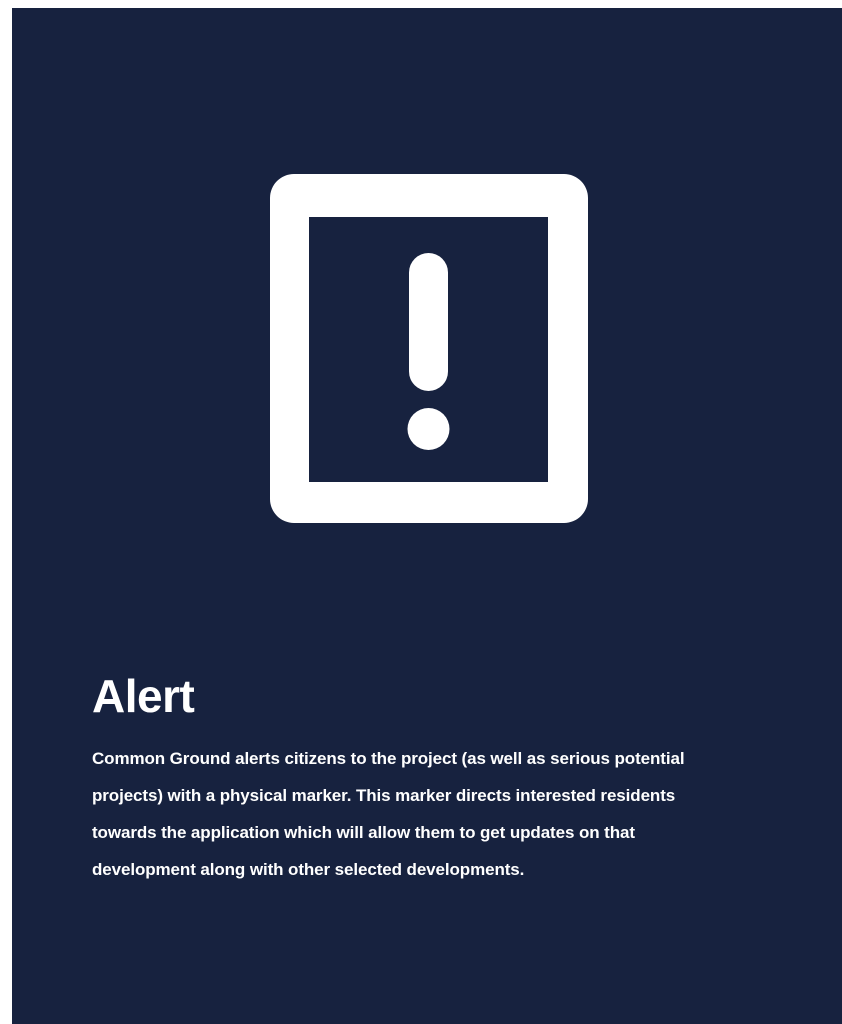 The width and height of the screenshot is (842, 1024). Describe the element at coordinates (429, 348) in the screenshot. I see `alert-exclamation-icon` at that location.